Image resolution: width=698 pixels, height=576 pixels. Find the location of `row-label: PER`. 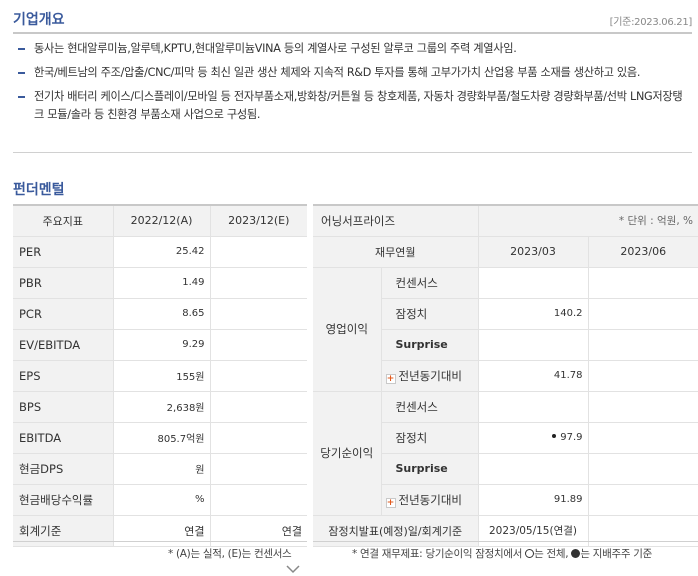

row-label: PER is located at coordinates (63, 251).